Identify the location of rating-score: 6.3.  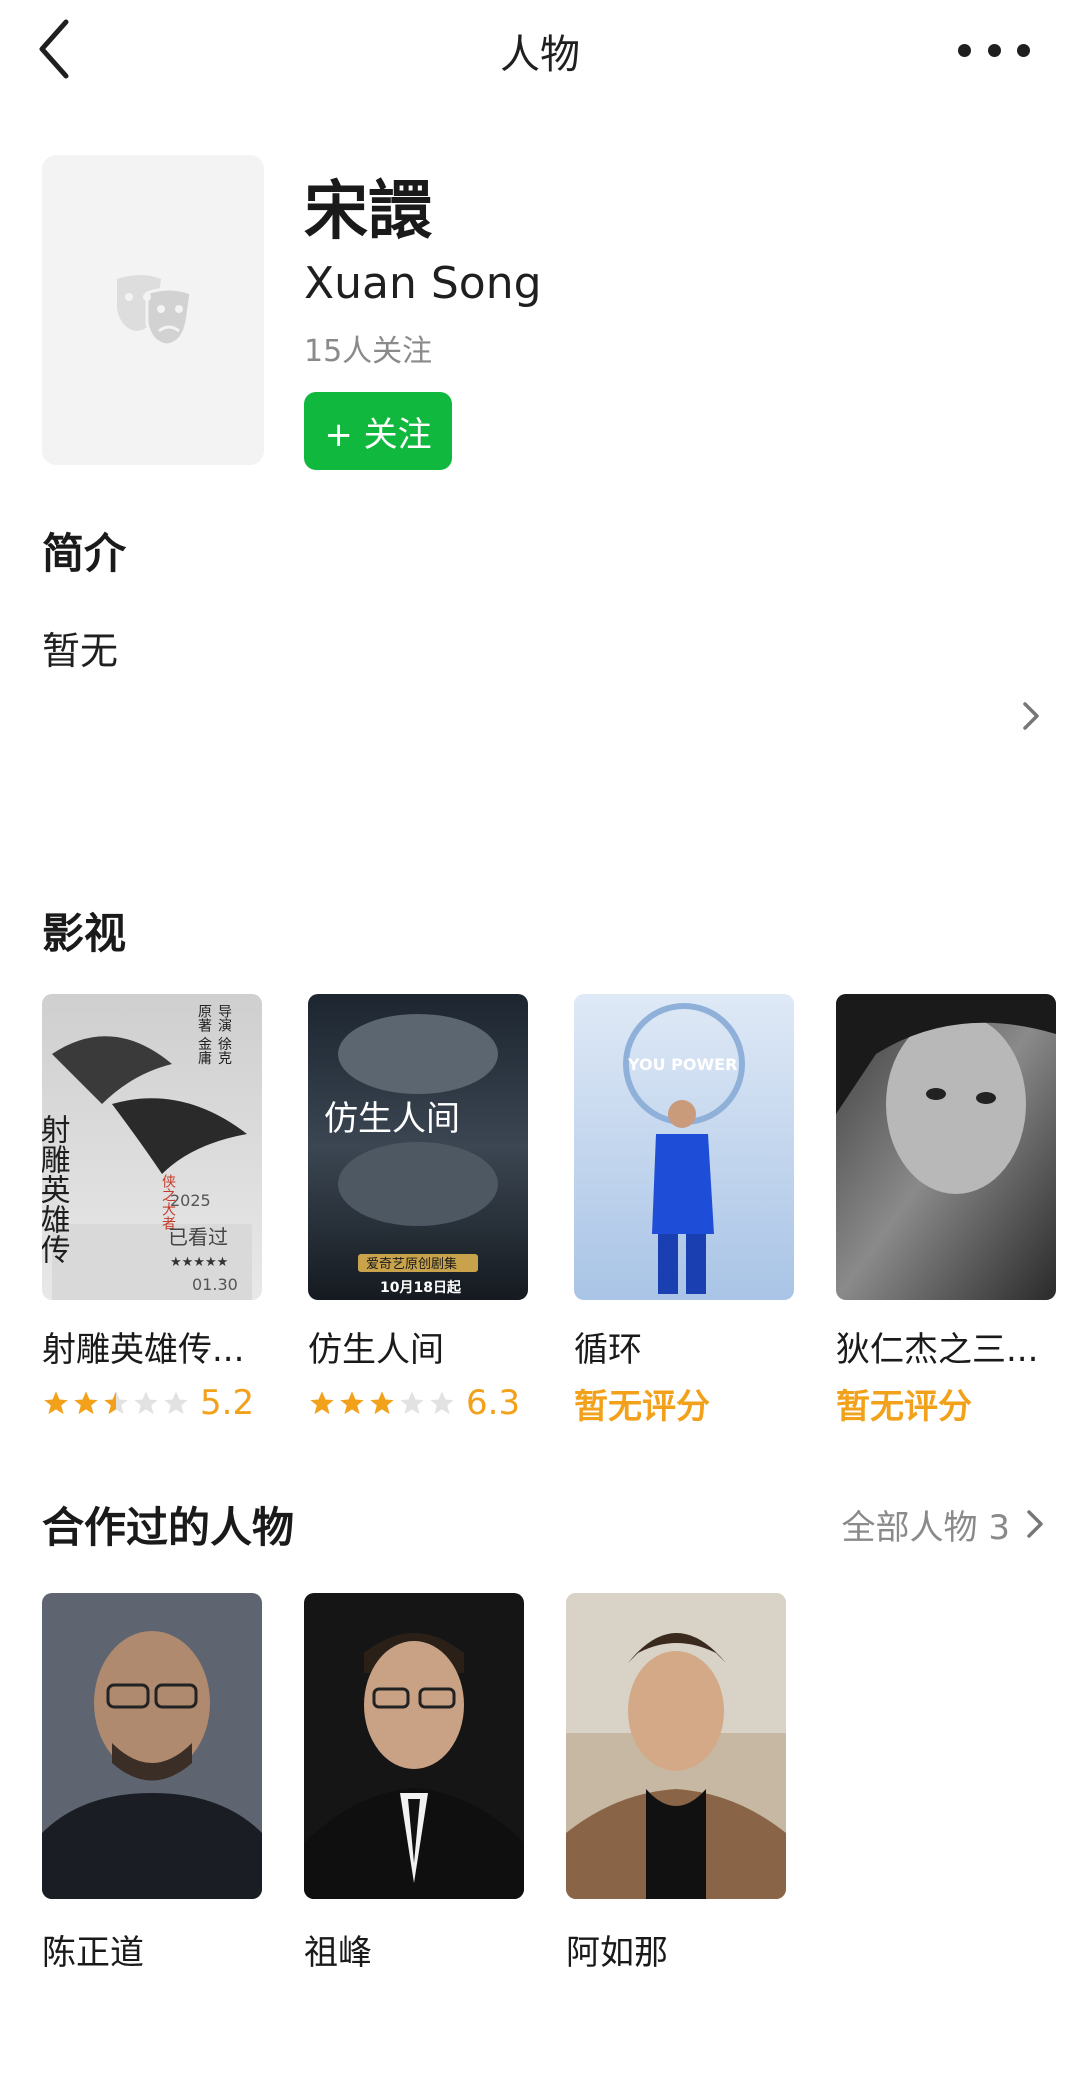
(493, 1403).